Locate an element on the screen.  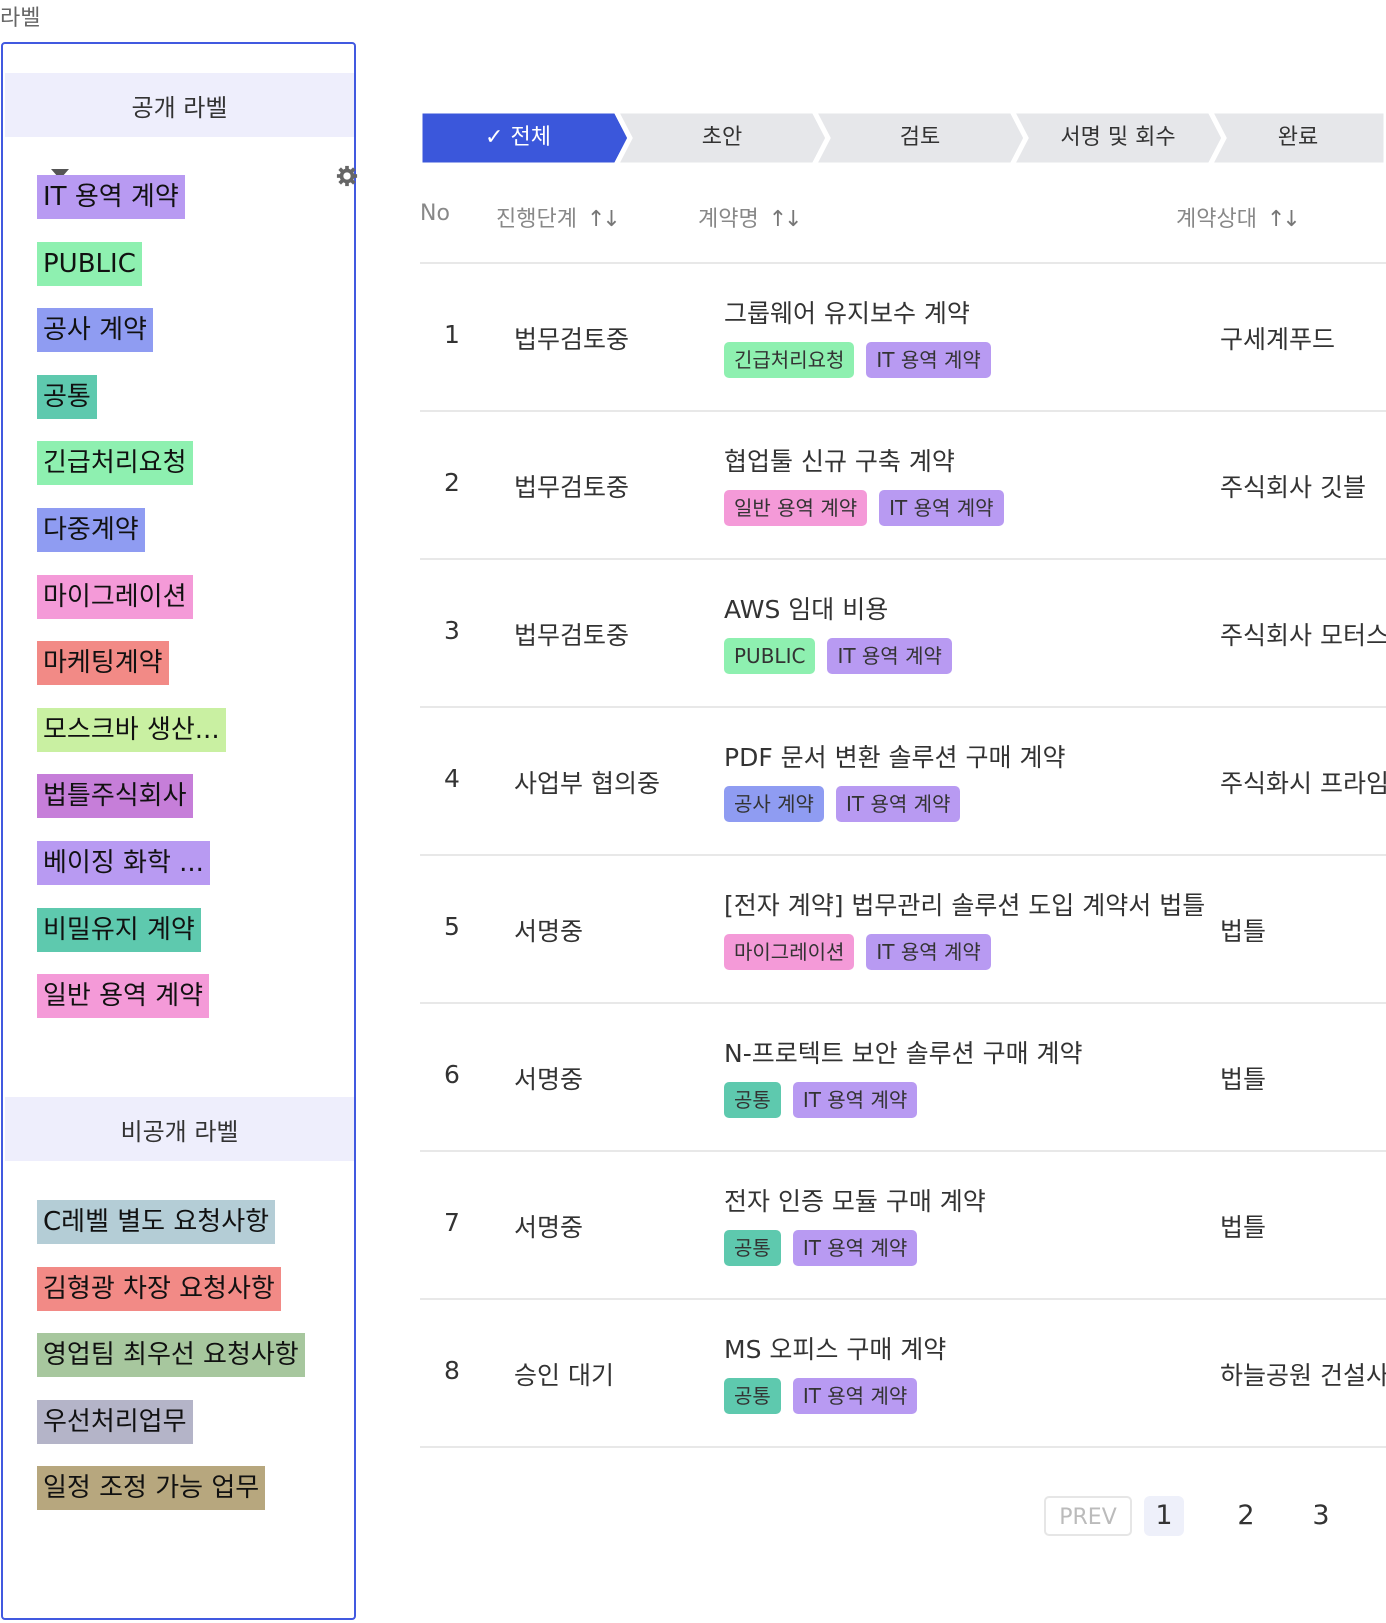
row-counterparty: 구세계푸드 is located at coordinates (1278, 339).